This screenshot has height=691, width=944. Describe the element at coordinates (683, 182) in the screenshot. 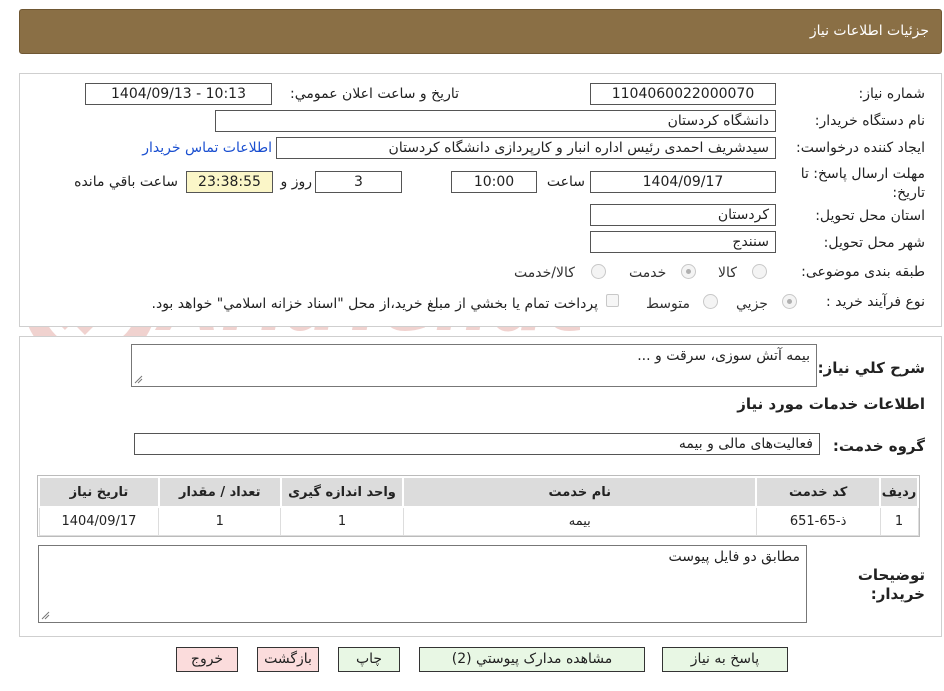

I see `deadline-date-field: 1404/09/17` at that location.